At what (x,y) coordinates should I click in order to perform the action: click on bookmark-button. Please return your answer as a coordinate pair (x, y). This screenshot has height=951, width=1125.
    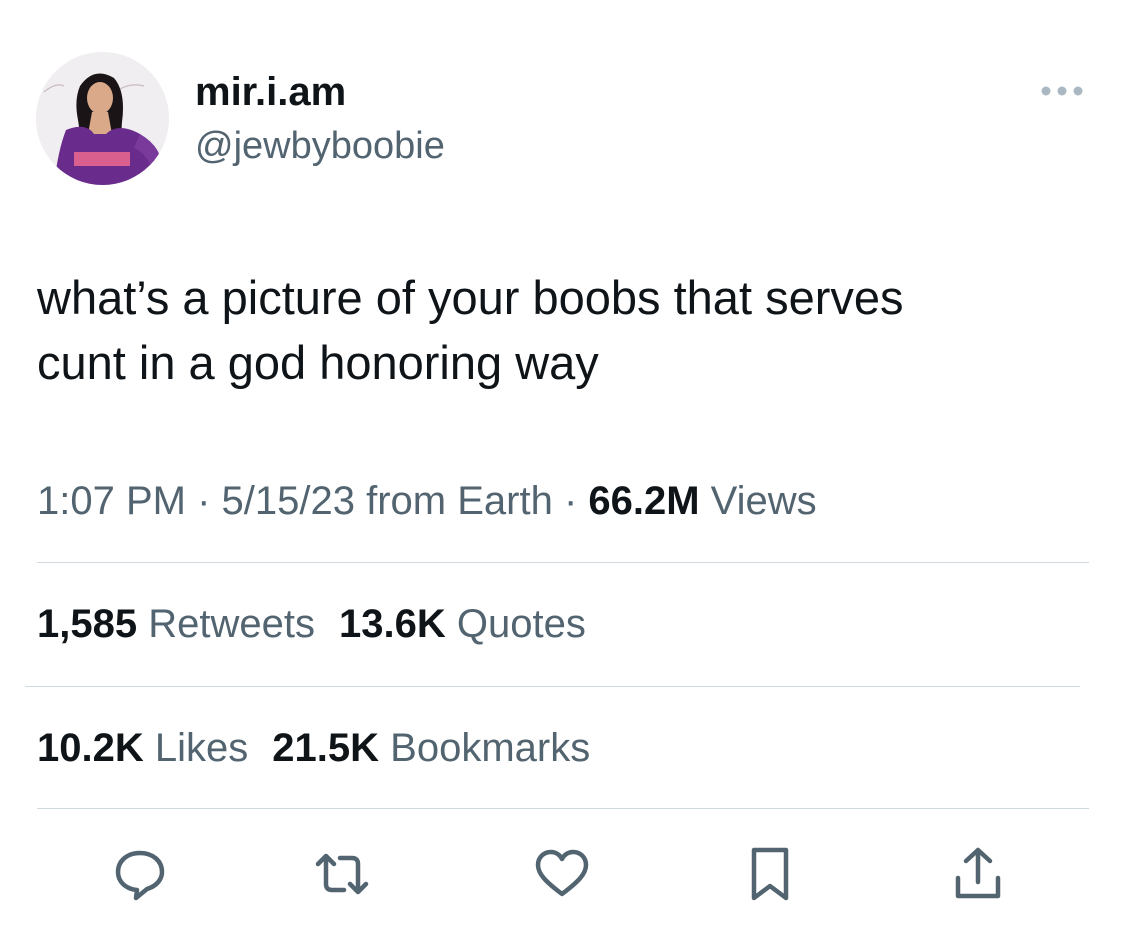
    Looking at the image, I should click on (770, 874).